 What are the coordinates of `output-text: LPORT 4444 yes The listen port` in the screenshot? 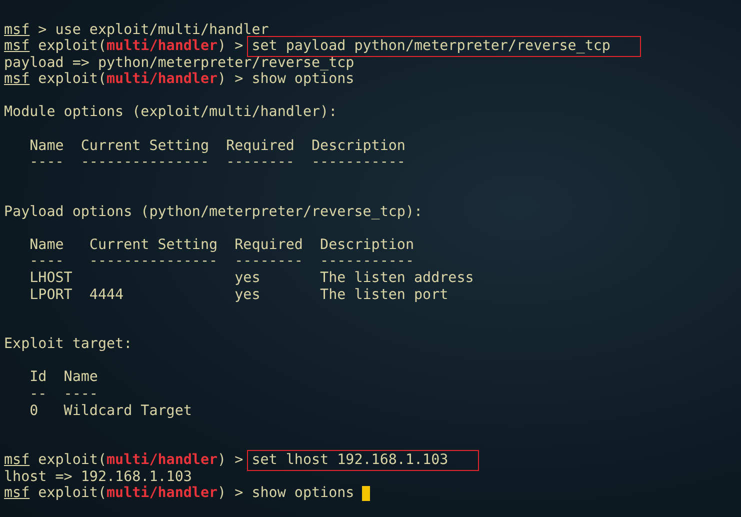 It's located at (238, 295).